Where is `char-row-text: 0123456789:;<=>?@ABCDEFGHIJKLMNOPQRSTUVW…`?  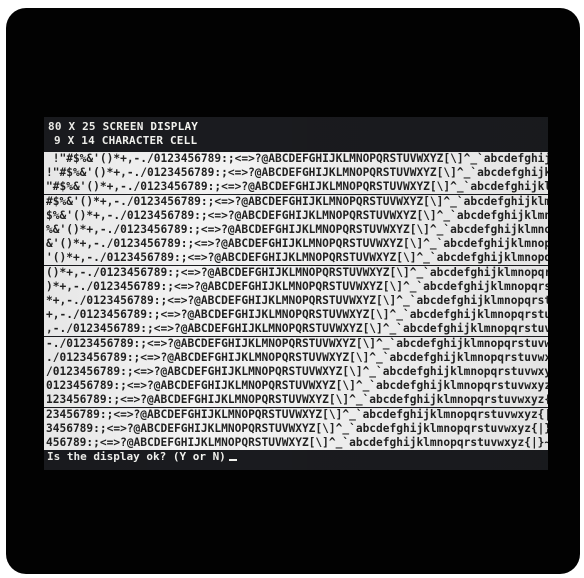
char-row-text: 0123456789:;<=>?@ABCDEFGHIJKLMNOPQRSTUVW… is located at coordinates (297, 386).